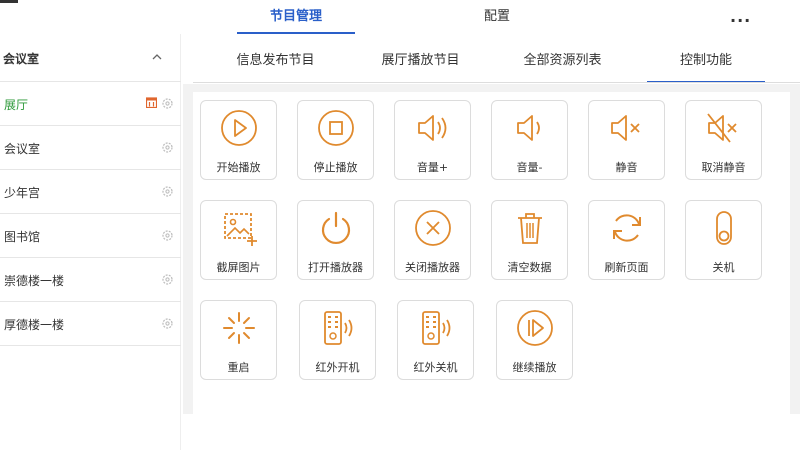 The image size is (800, 450). I want to click on calendar-icon, so click(151, 102).